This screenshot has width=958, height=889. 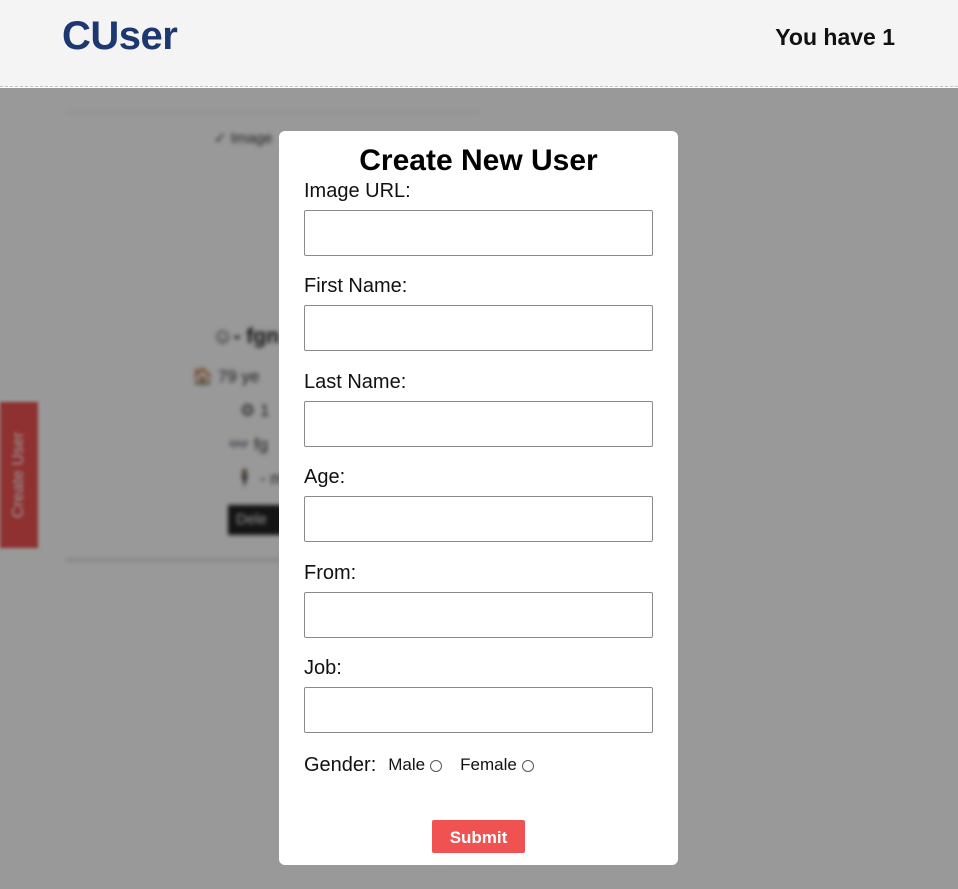 I want to click on image-url-input, so click(x=478, y=233).